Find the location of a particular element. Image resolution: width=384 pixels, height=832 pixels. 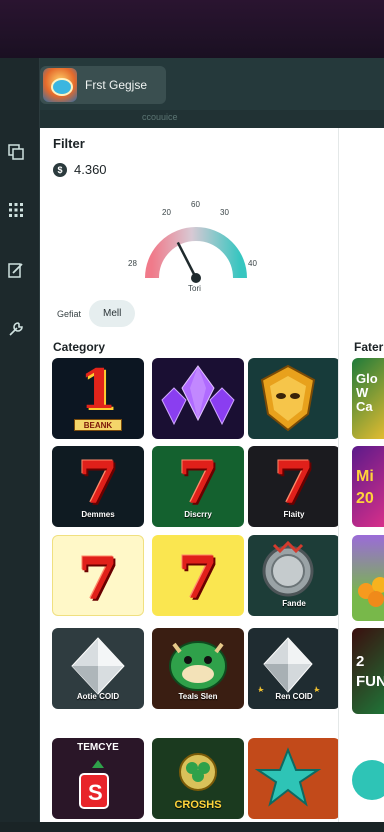

featured-tile-text: Mi 20 is located at coordinates (365, 487).